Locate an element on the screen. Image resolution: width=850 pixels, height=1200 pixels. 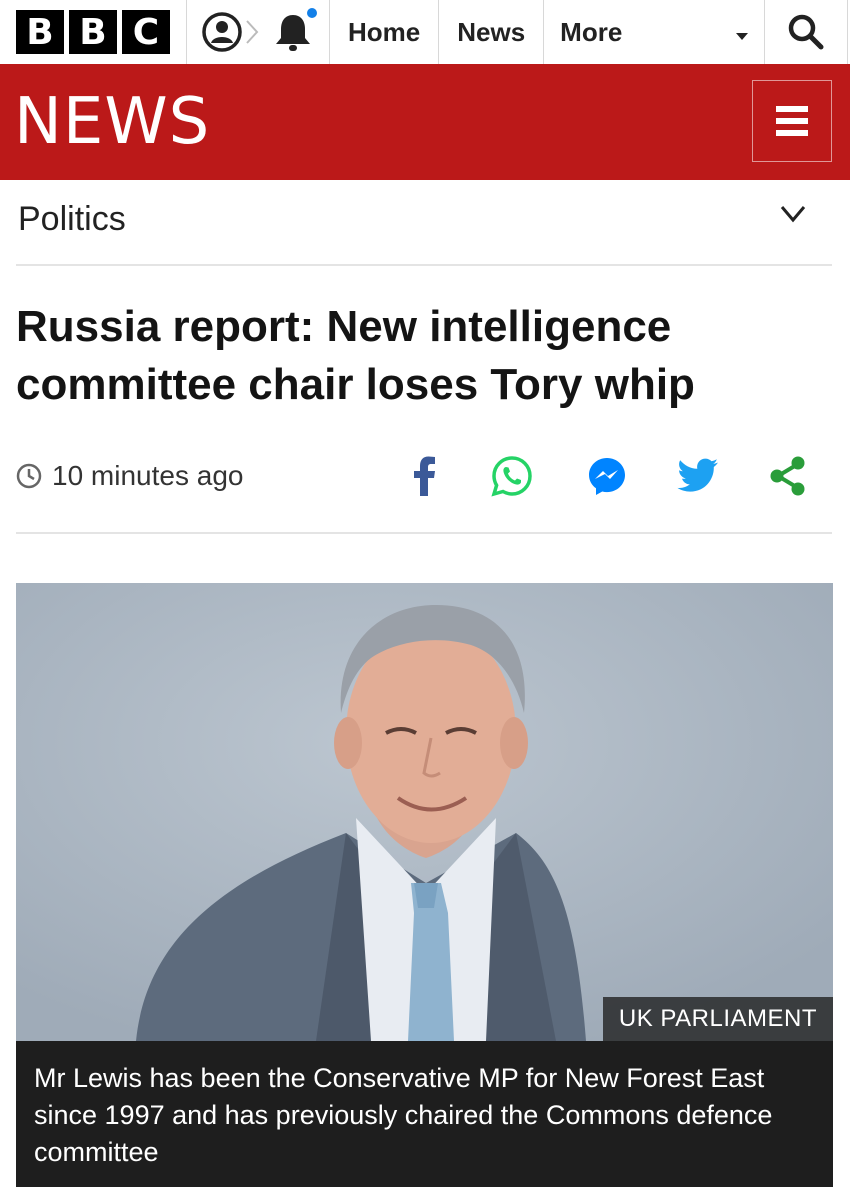
notification-dot is located at coordinates (312, 13).